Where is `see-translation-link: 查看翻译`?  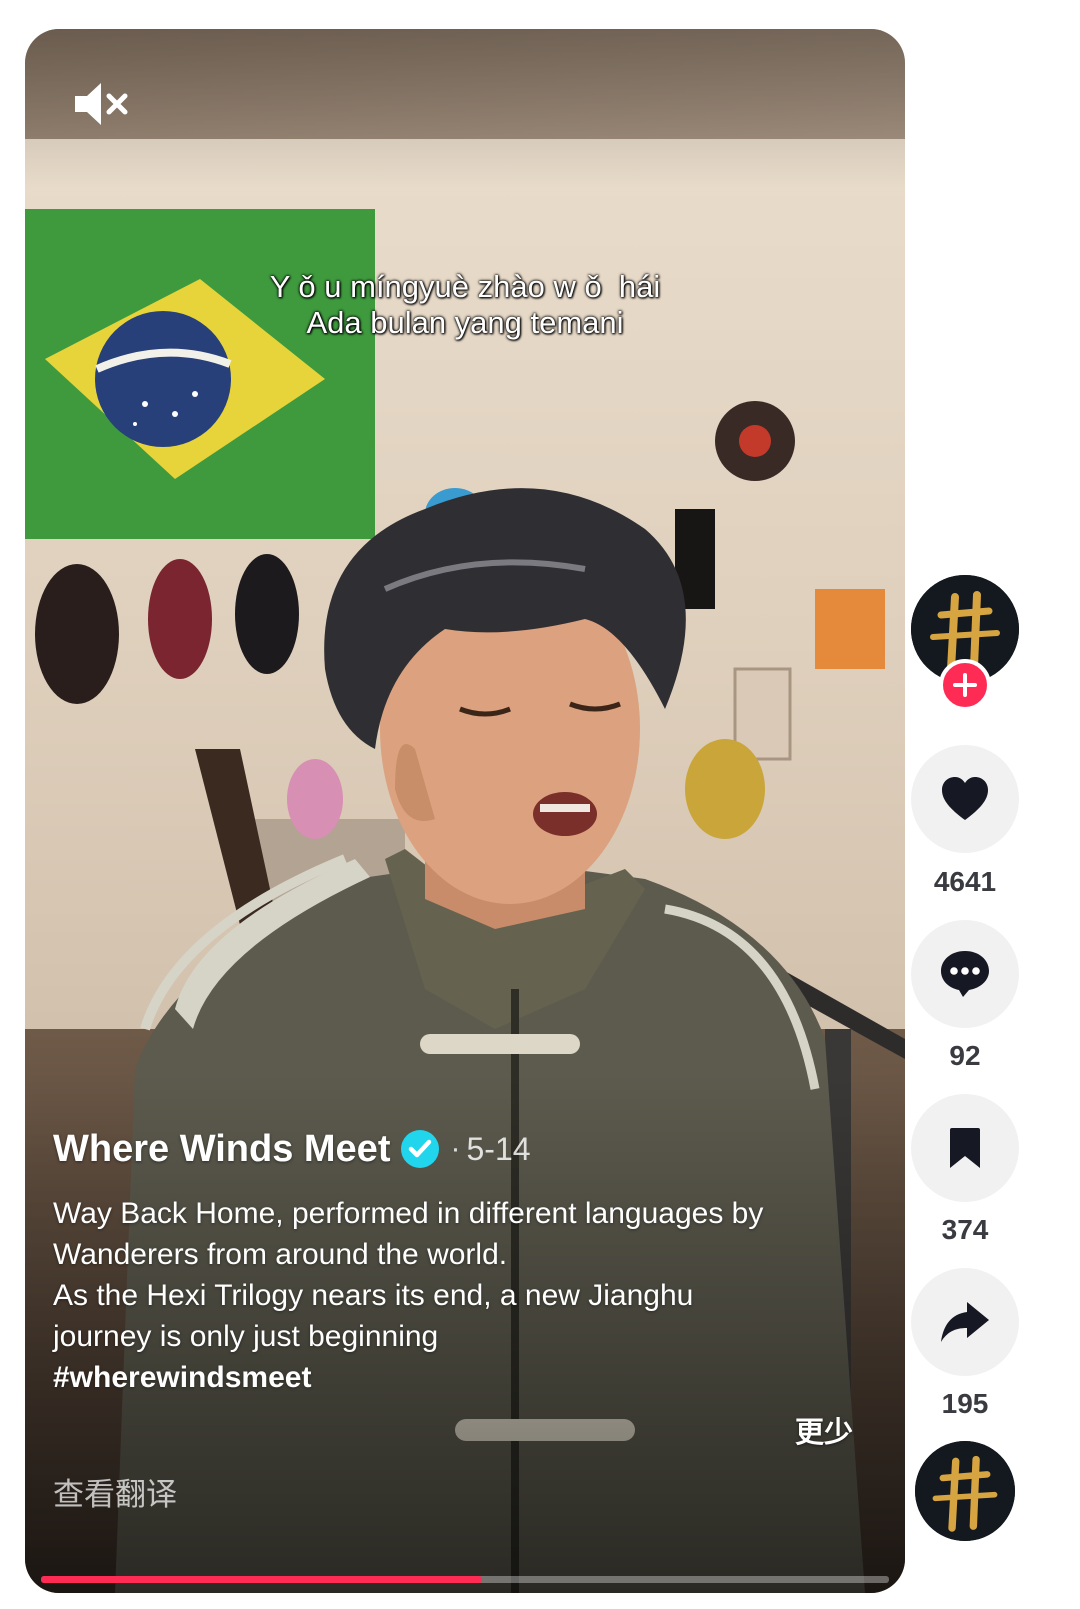 see-translation-link: 查看翻译 is located at coordinates (115, 1491).